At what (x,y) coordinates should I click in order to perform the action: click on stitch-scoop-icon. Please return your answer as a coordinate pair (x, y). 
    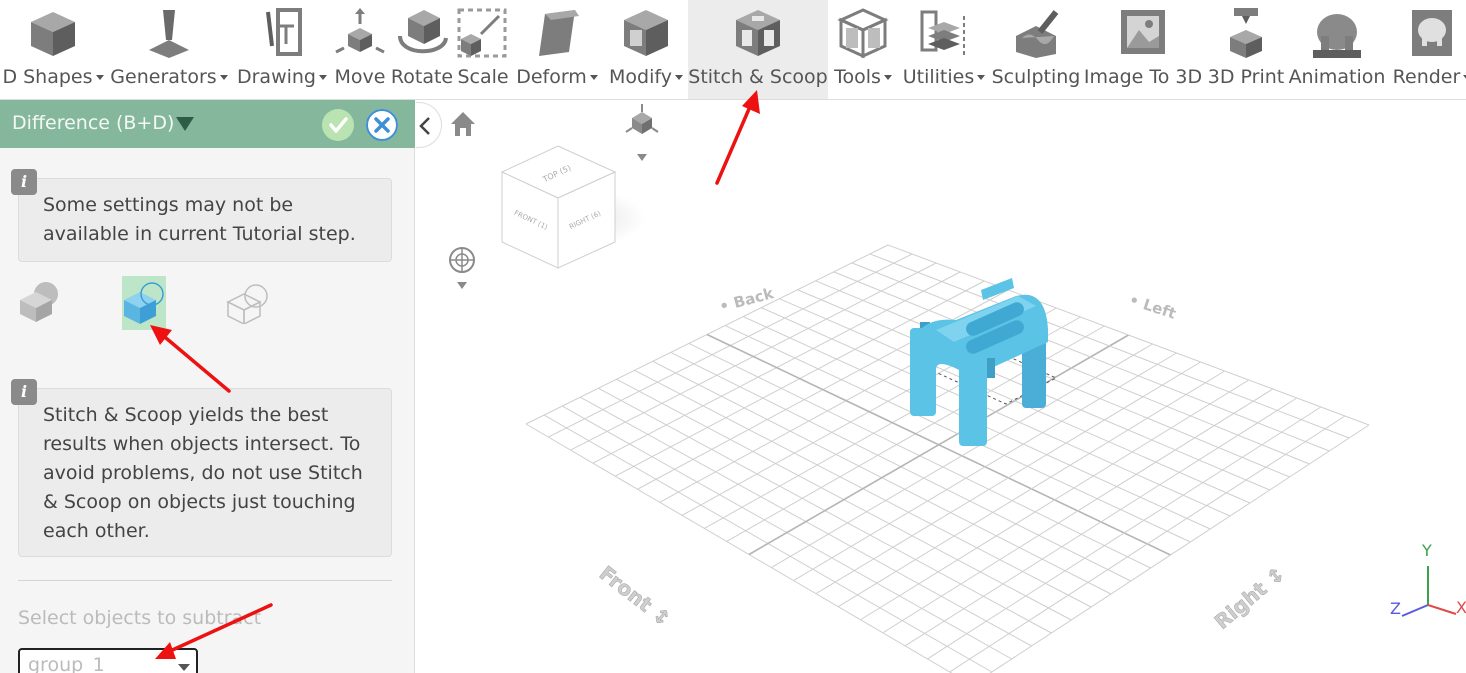
    Looking at the image, I should click on (758, 33).